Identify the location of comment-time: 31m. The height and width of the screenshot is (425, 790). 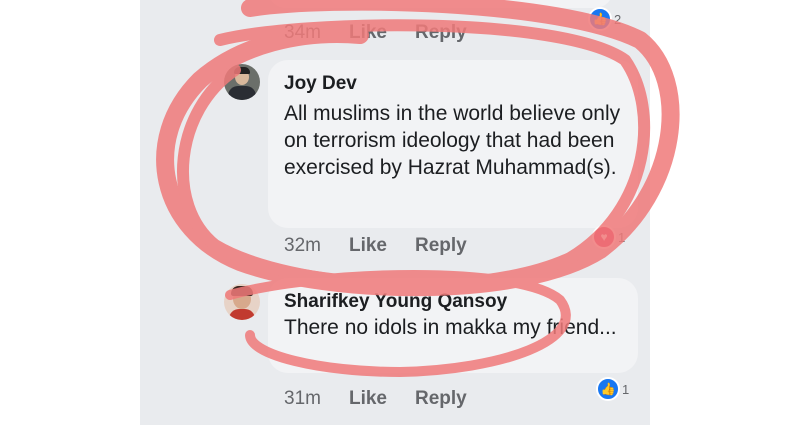
(302, 399).